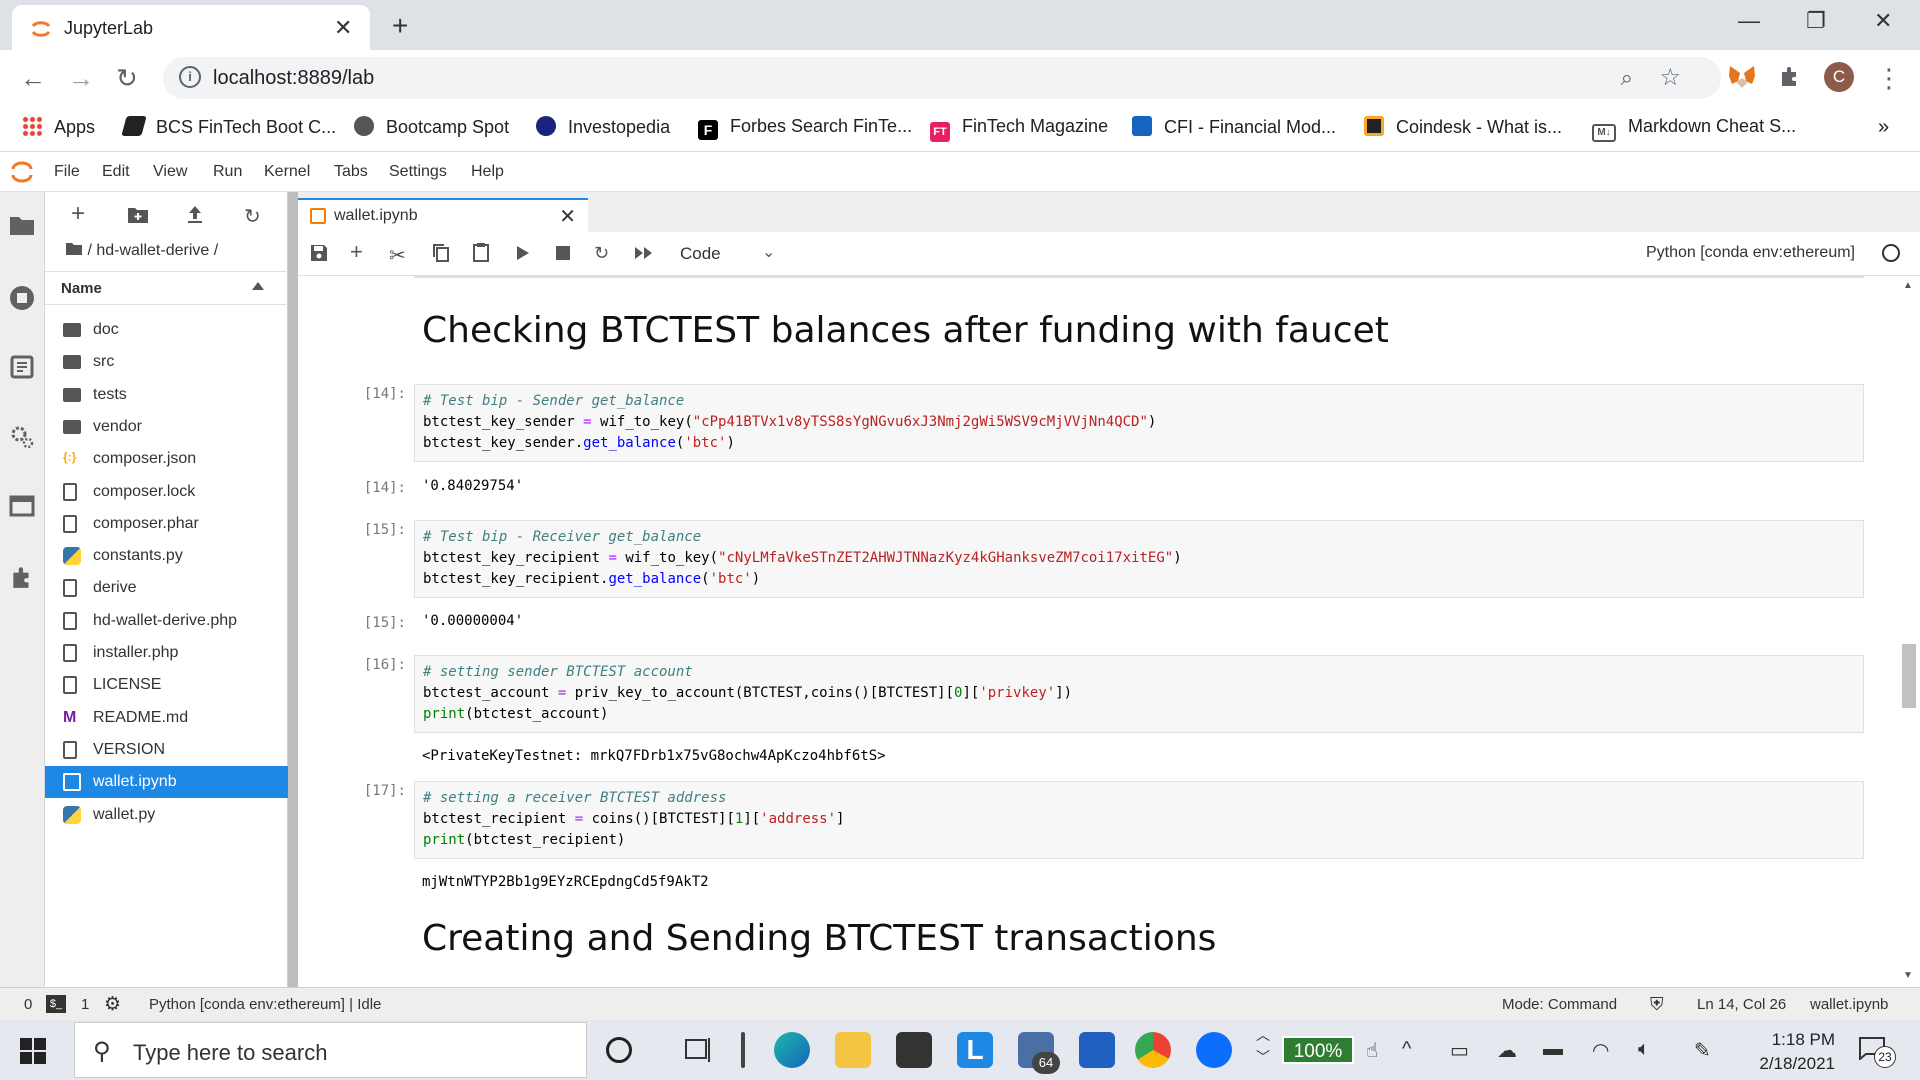  What do you see at coordinates (481, 252) in the screenshot?
I see `paste-icon` at bounding box center [481, 252].